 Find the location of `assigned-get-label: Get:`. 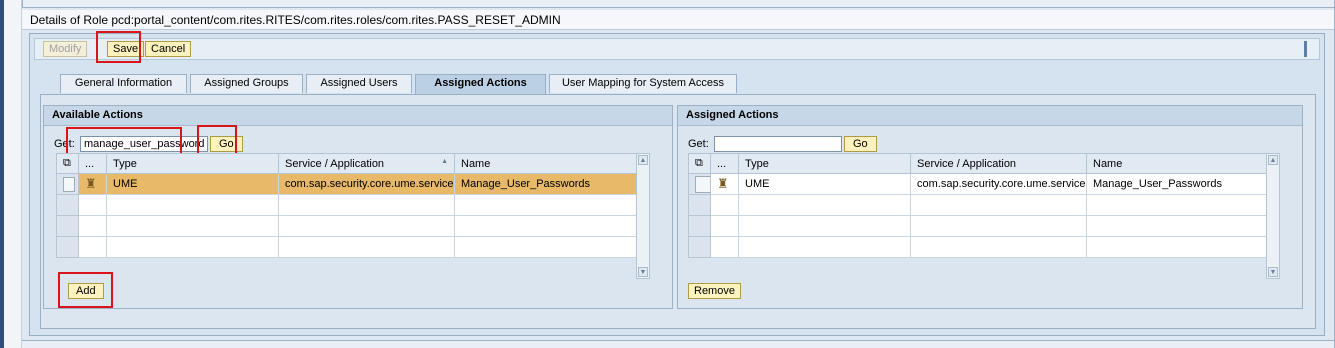

assigned-get-label: Get: is located at coordinates (698, 144).